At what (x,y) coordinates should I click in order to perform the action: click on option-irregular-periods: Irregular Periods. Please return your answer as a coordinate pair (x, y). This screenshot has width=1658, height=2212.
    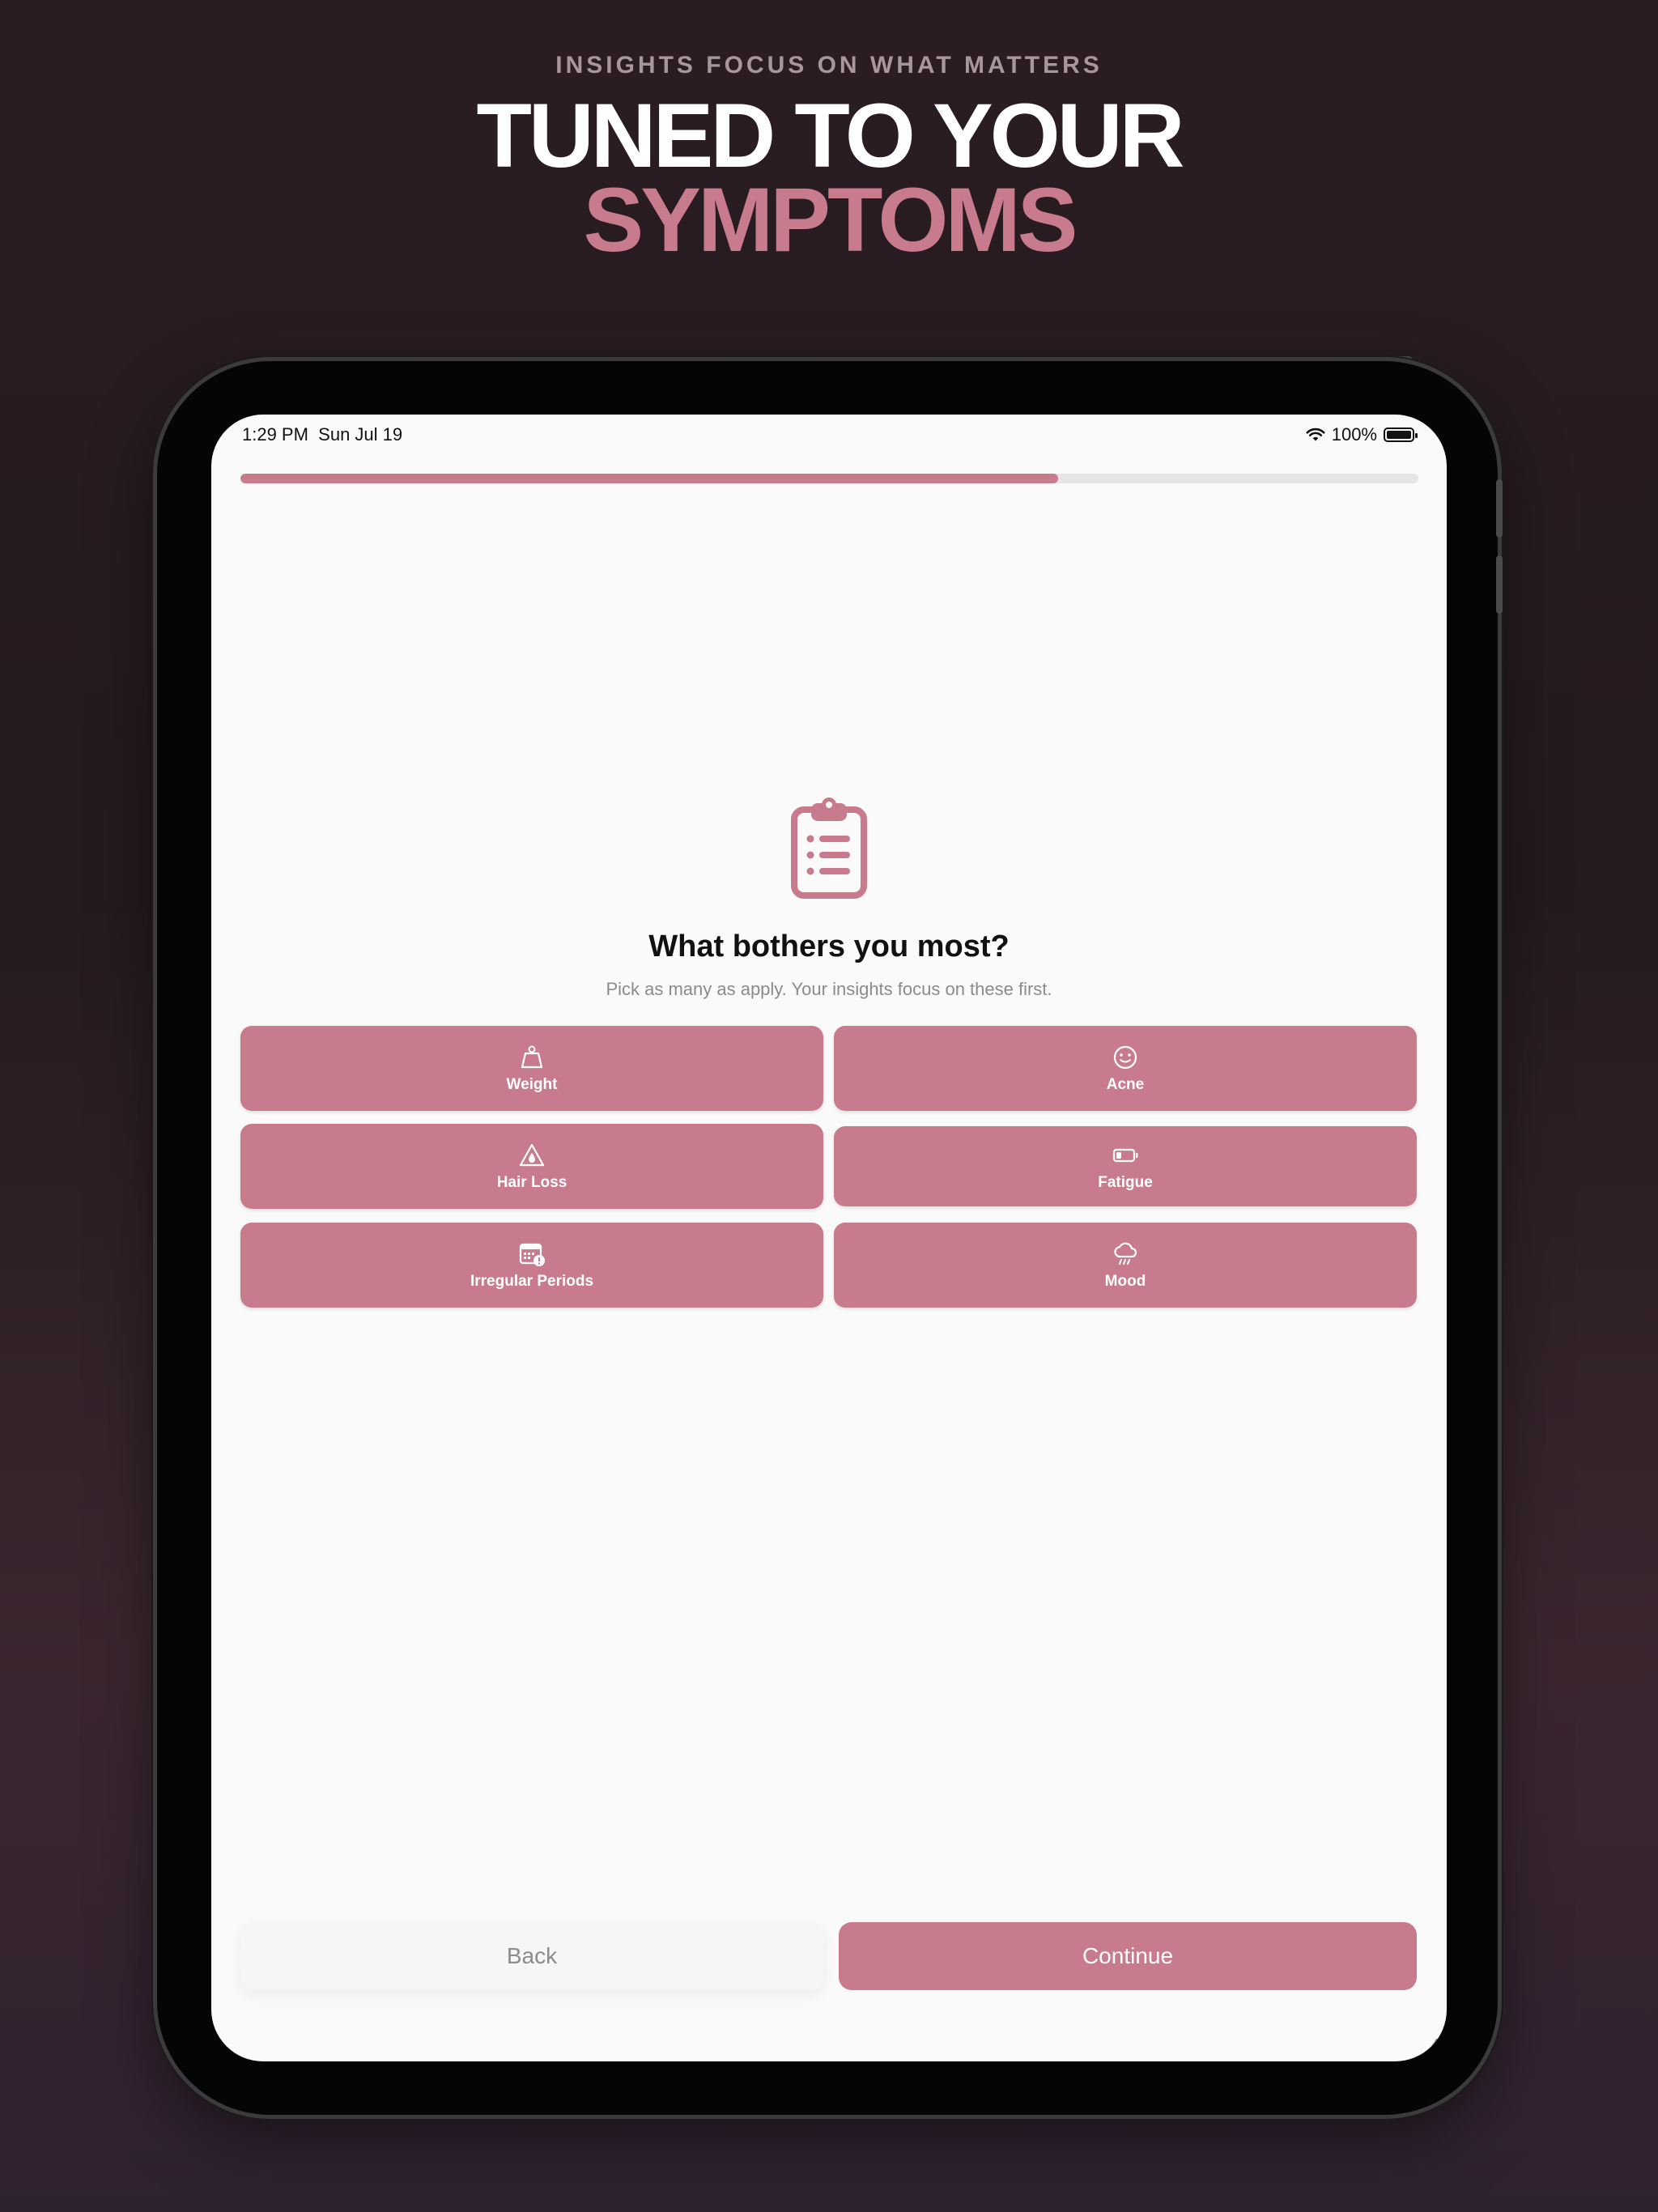
    Looking at the image, I should click on (531, 1265).